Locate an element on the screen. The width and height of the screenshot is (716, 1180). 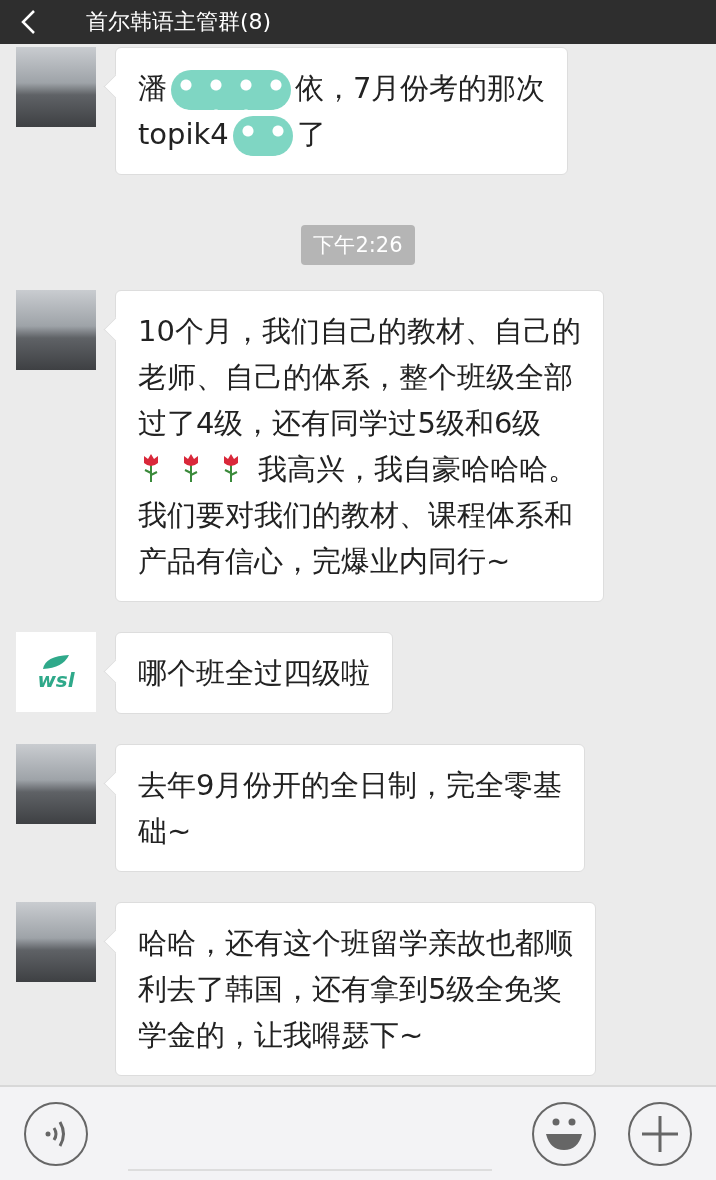
logo-text: wsl is located at coordinates (56, 680).